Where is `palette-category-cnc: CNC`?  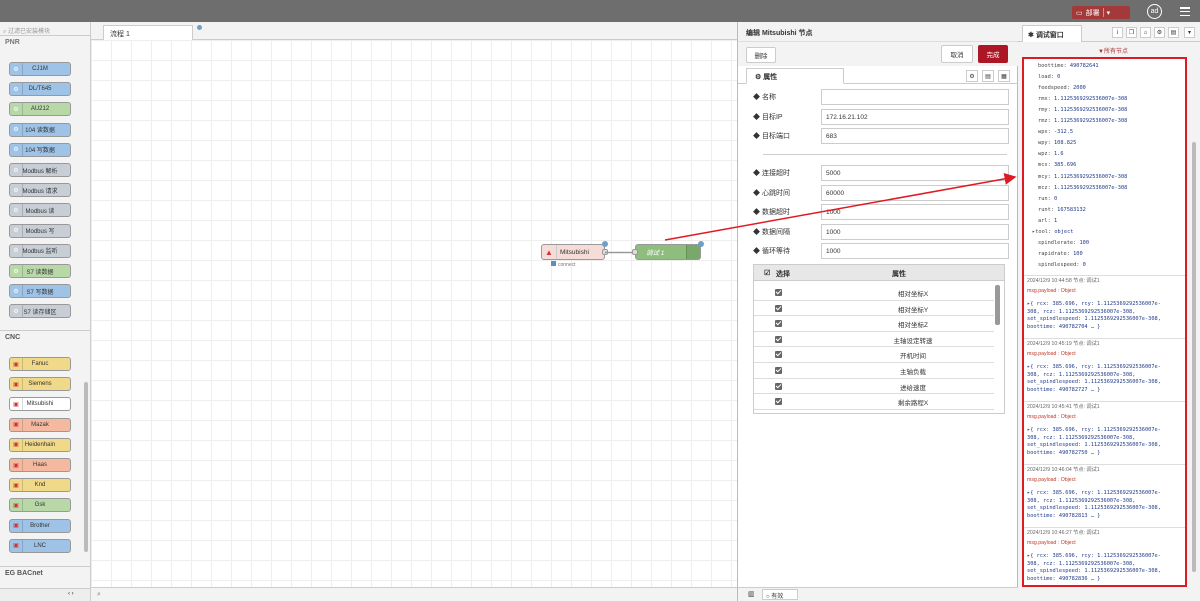 palette-category-cnc: CNC is located at coordinates (45, 337).